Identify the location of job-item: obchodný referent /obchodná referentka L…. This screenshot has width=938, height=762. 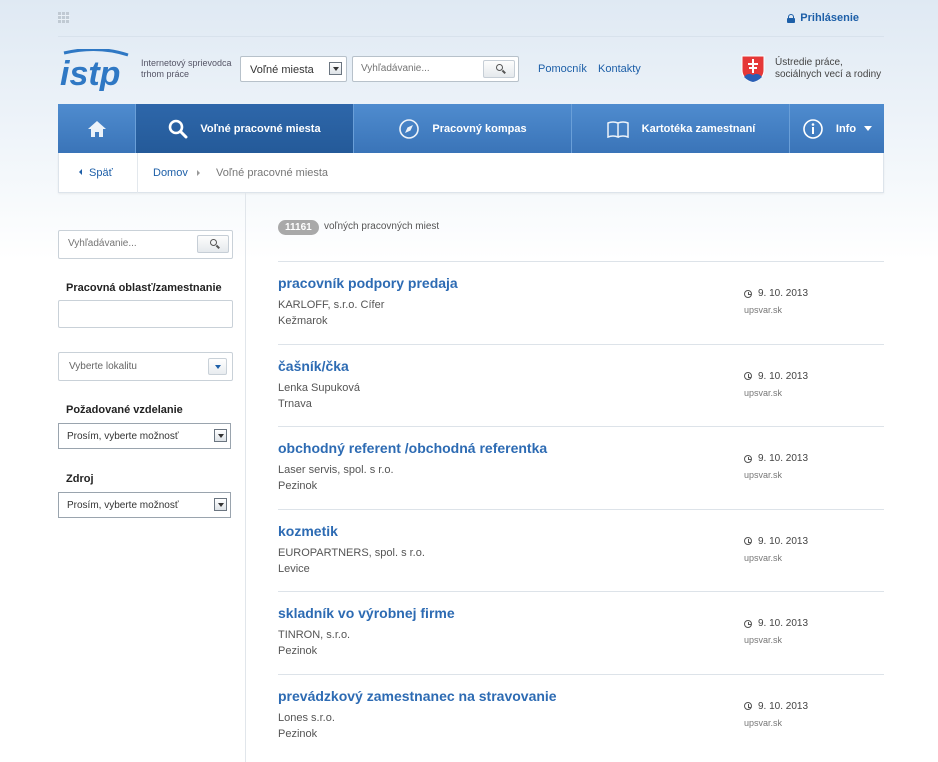
(581, 467).